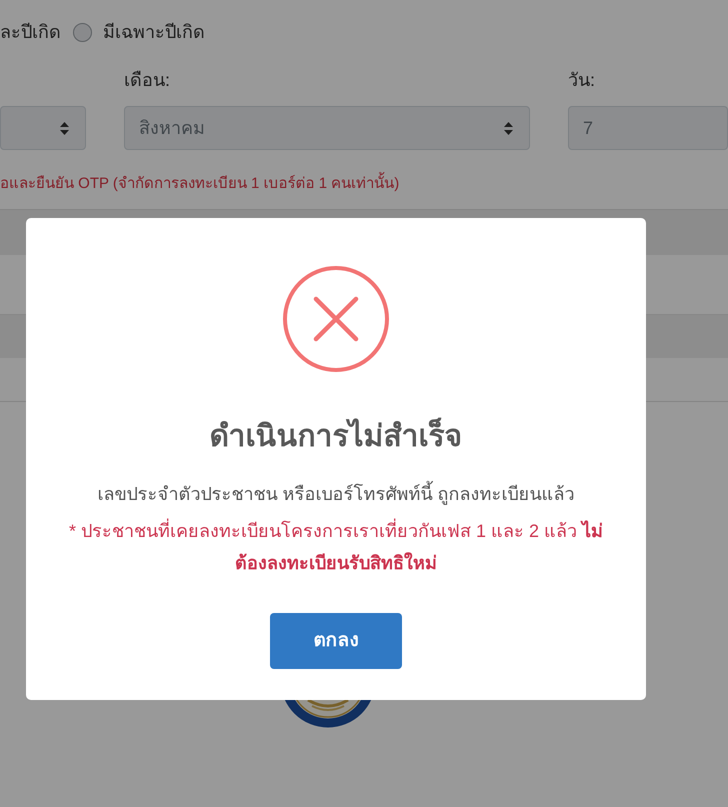 This screenshot has height=807, width=728. Describe the element at coordinates (82, 32) in the screenshot. I see `radio-button` at that location.